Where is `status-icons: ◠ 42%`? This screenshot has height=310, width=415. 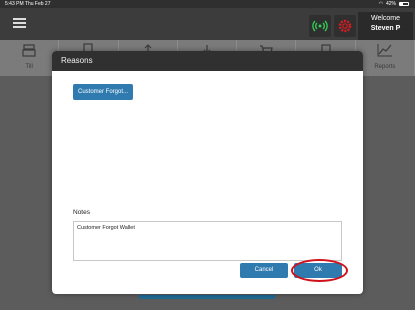 status-icons: ◠ 42% is located at coordinates (394, 4).